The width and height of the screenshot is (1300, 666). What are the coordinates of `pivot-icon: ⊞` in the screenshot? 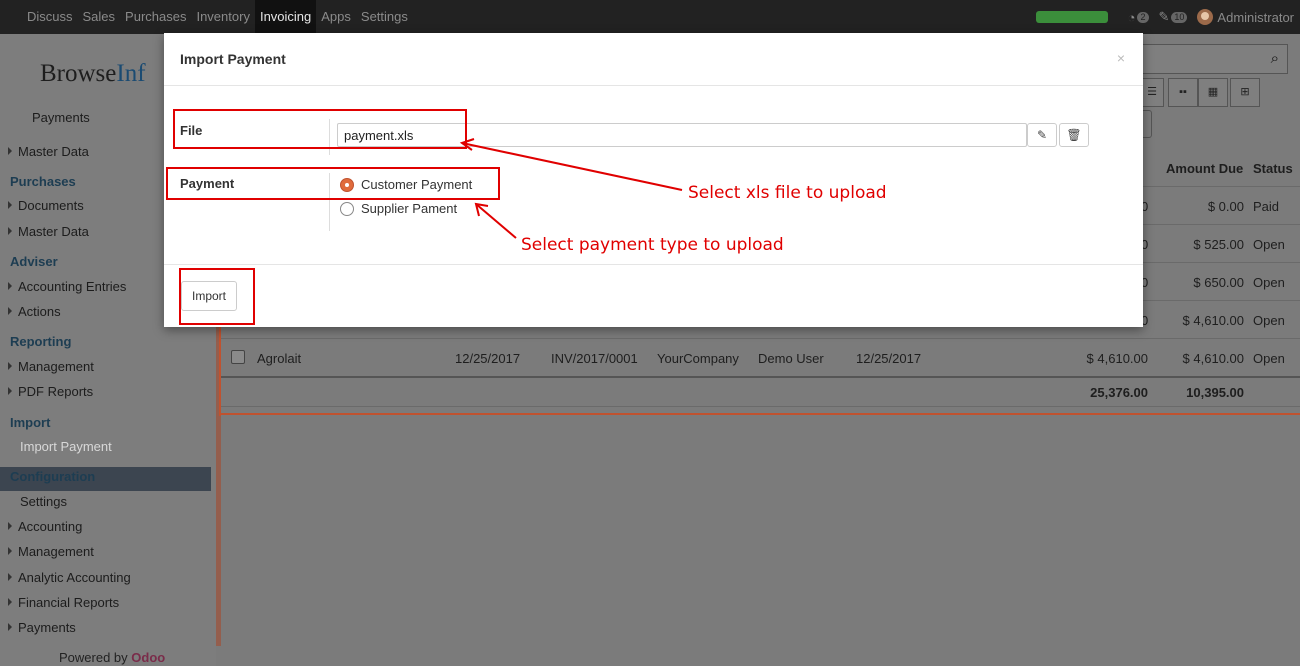 It's located at (1245, 92).